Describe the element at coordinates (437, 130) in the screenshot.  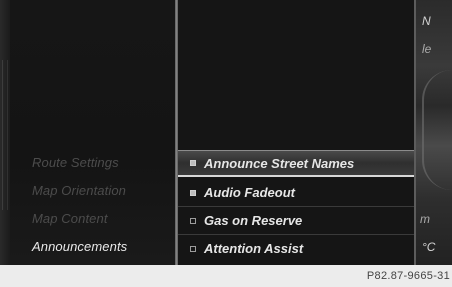
I see `map-road` at that location.